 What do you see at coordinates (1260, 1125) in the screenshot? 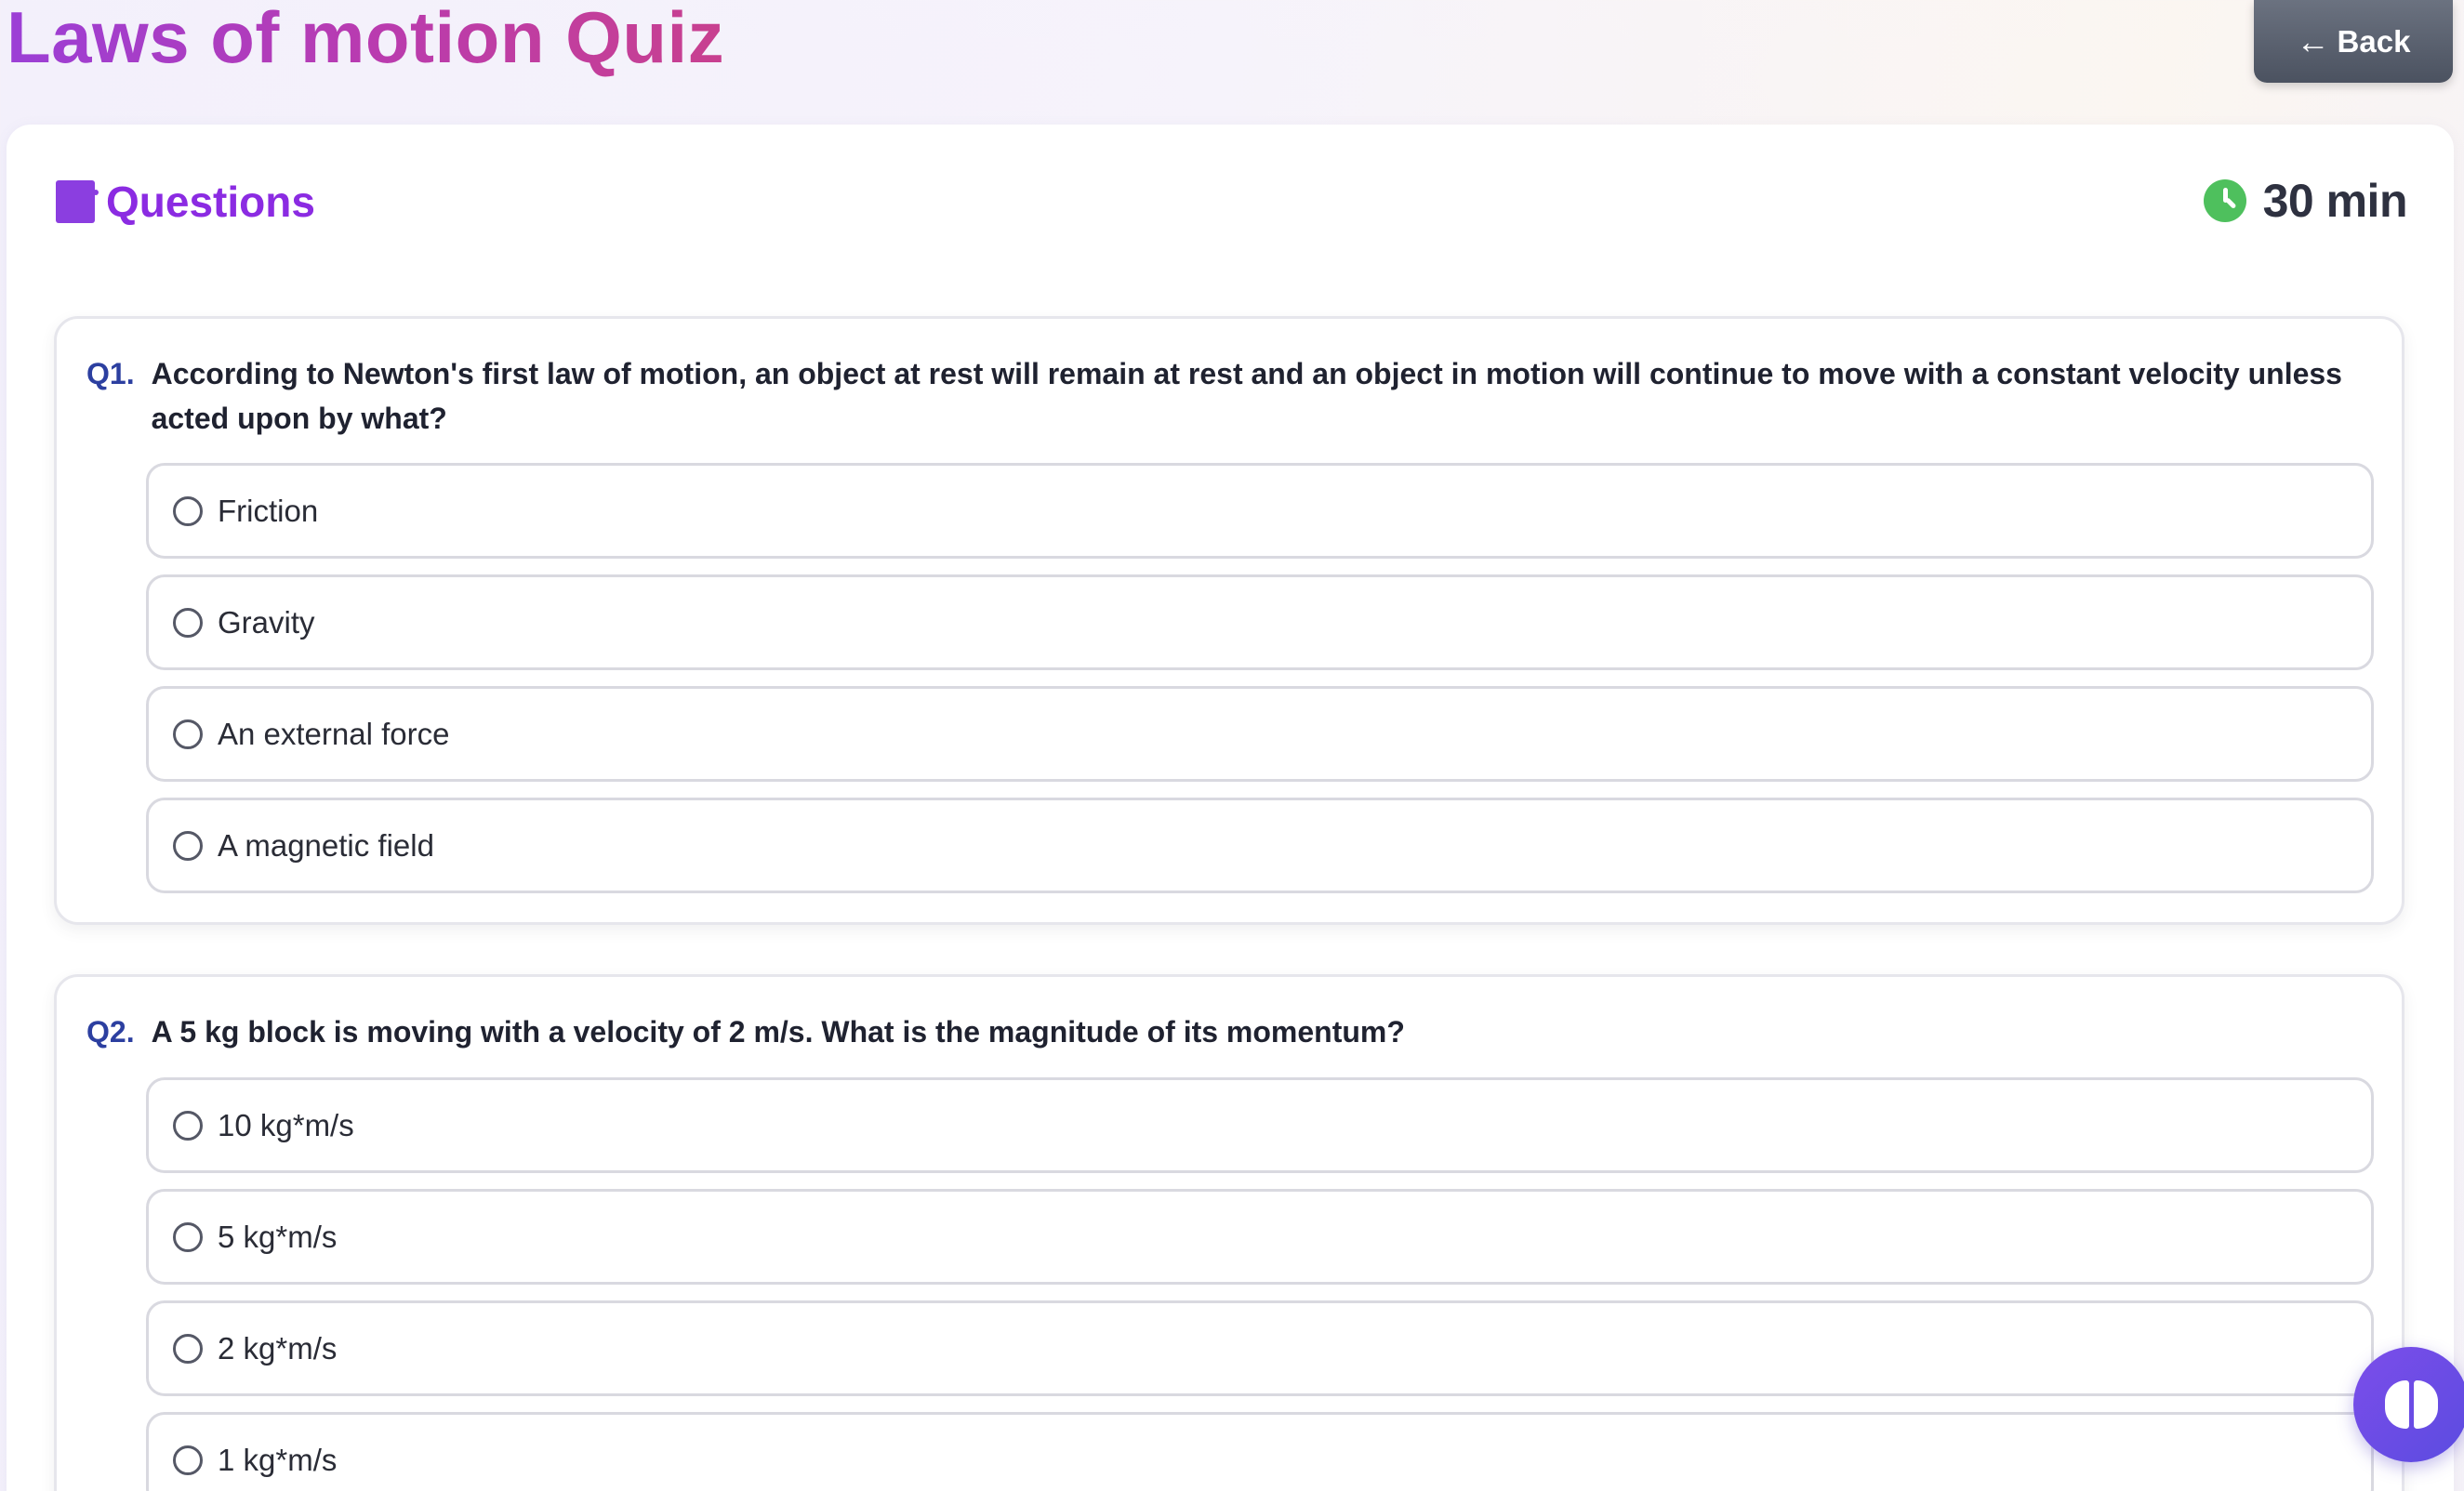
I see `option-q2-a: 10 kg*m/s` at bounding box center [1260, 1125].